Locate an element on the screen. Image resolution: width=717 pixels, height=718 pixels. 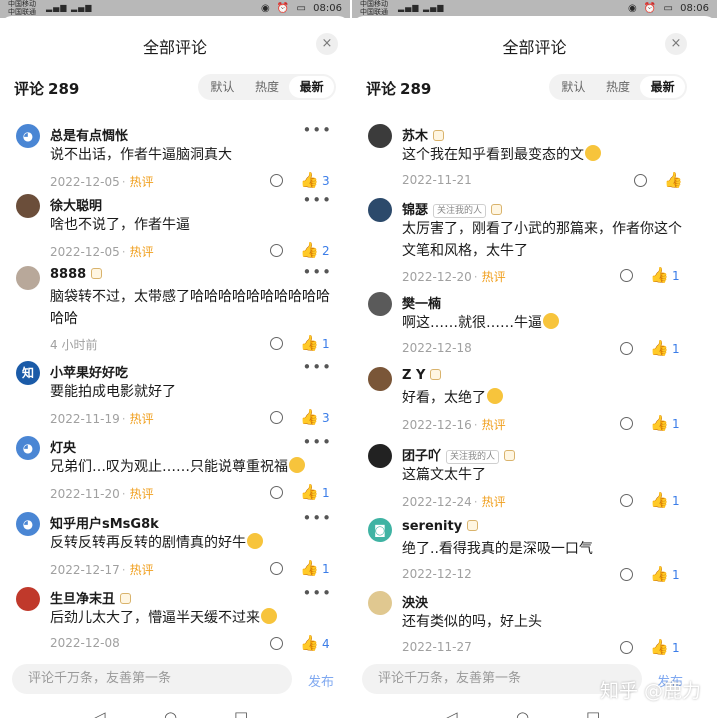
comment-author: 徐大聪明 is located at coordinates (76, 204).